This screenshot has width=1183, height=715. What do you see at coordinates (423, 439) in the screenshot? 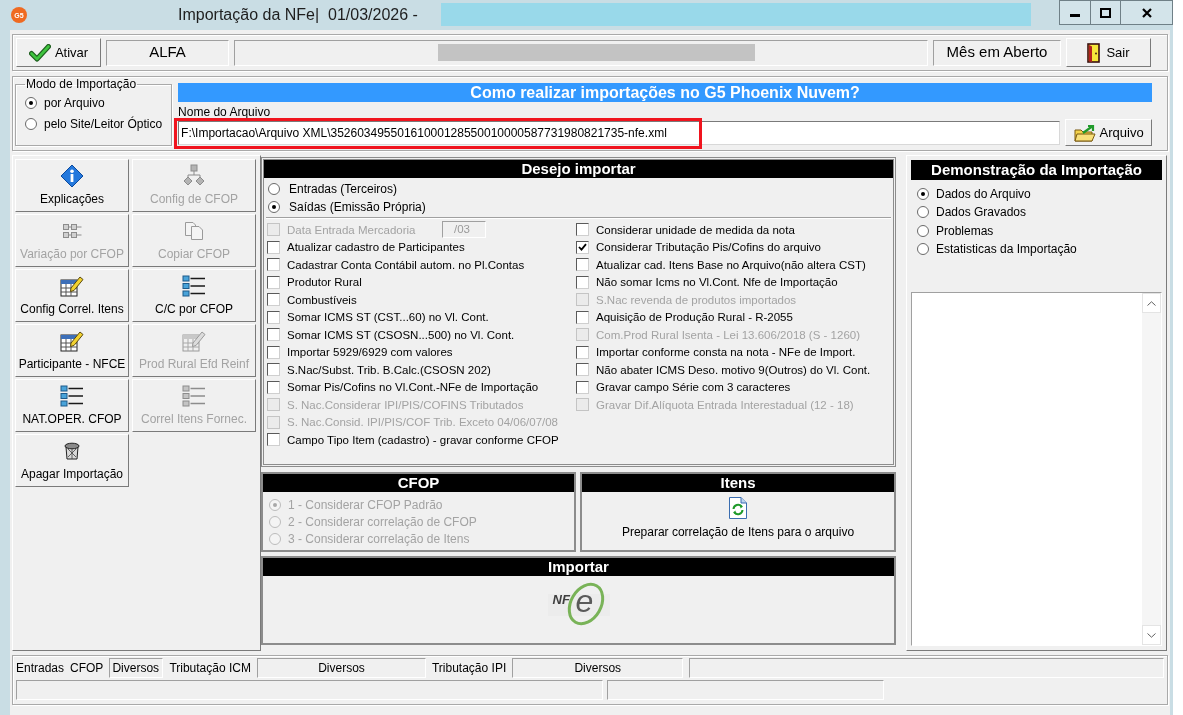
I see `checkbox-label: Campo Tipo Item (cadastro) - gravar conforme CFOP` at bounding box center [423, 439].